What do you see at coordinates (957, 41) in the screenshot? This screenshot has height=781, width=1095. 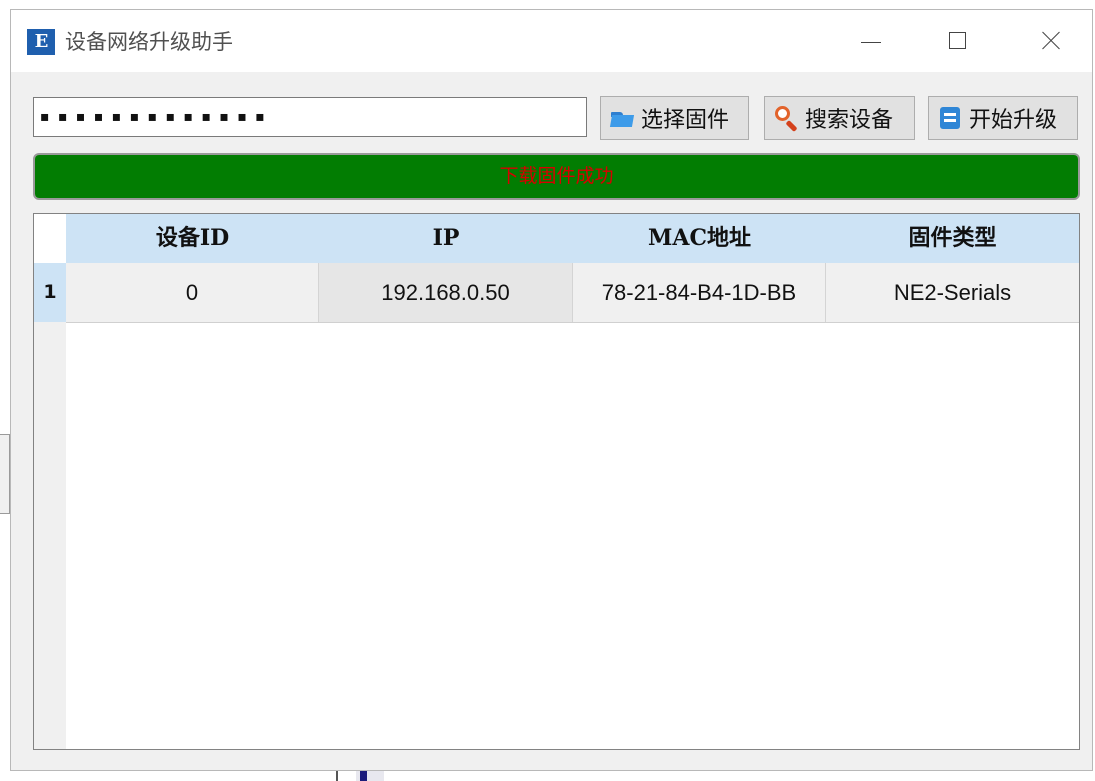 I see `maximize-button` at bounding box center [957, 41].